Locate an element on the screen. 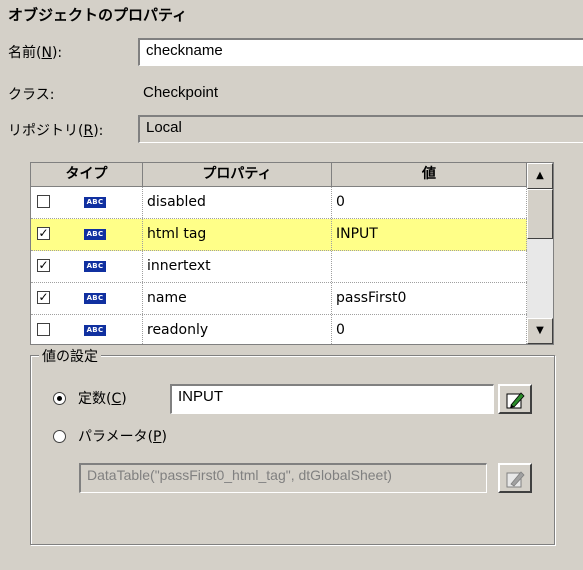  repository-label-text: リポジトリ( is located at coordinates (46, 131).